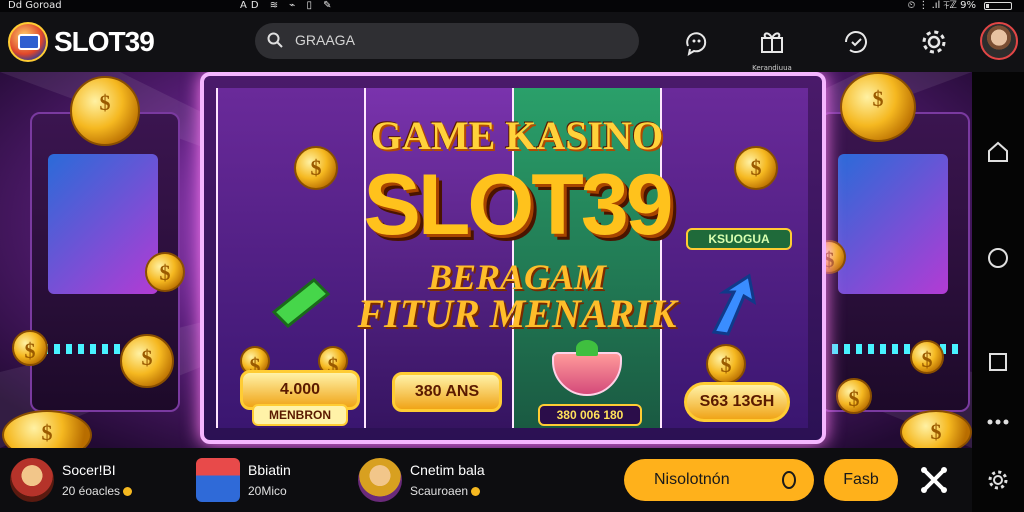  I want to click on square-recents-icon, so click(998, 362).